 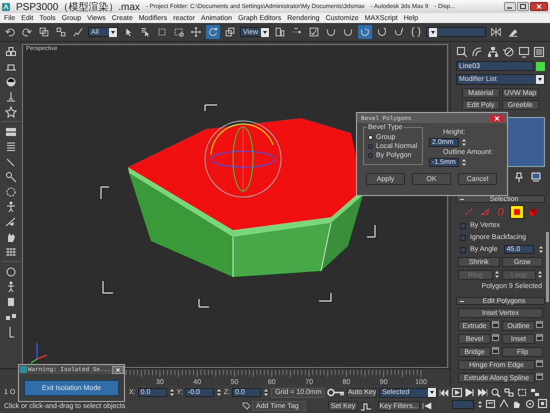 I want to click on monitor-icon, so click(x=524, y=52).